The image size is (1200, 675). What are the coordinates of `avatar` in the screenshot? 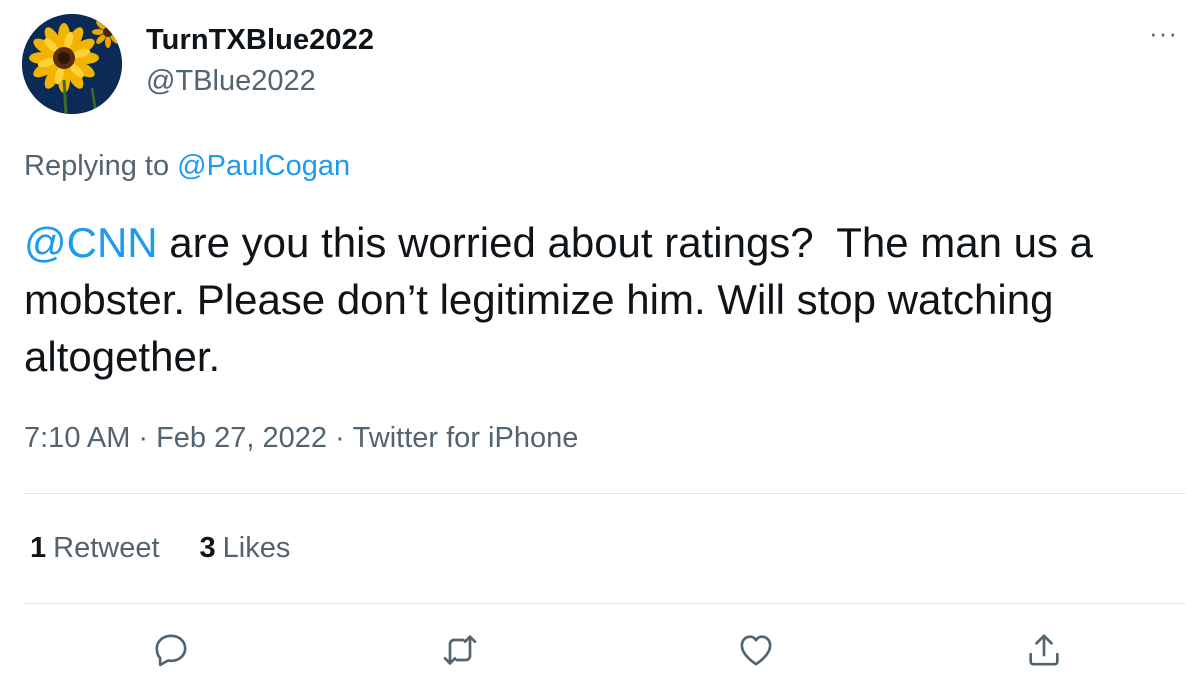 It's located at (72, 64).